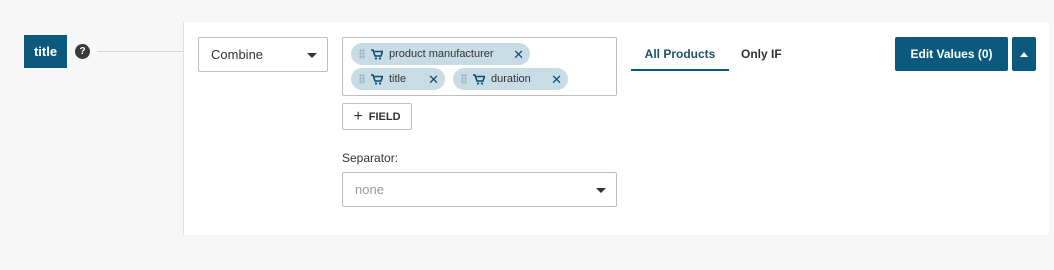 This screenshot has width=1054, height=270. I want to click on add-field-label: FIELD, so click(384, 116).